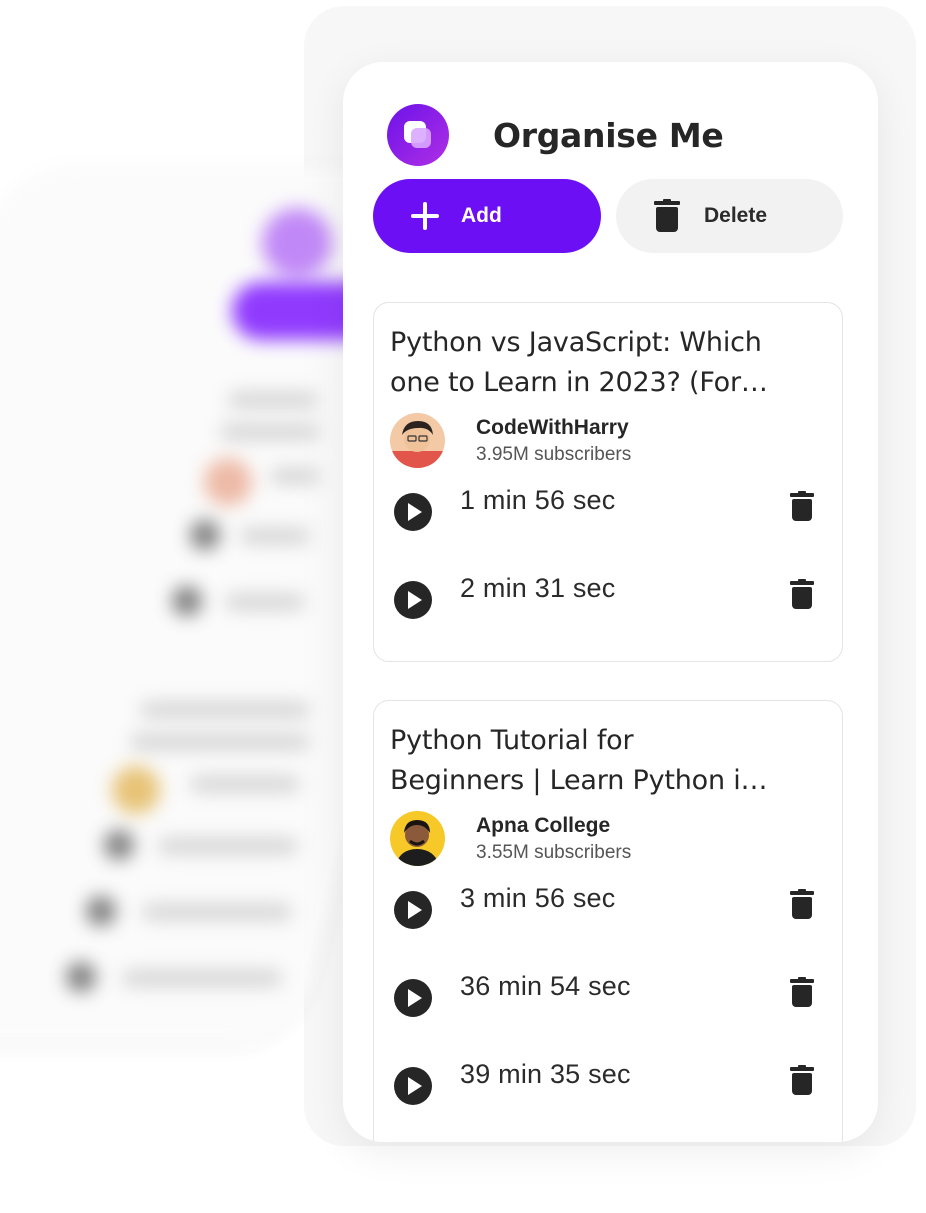 The height and width of the screenshot is (1213, 926). What do you see at coordinates (538, 898) in the screenshot?
I see `clip-duration: 3 min 56 sec` at bounding box center [538, 898].